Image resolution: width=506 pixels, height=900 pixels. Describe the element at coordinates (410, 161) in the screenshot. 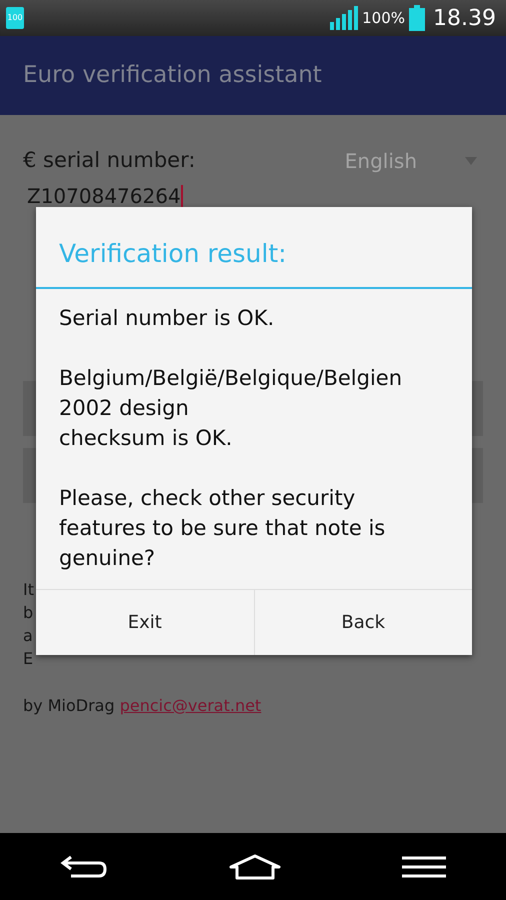

I see `language-dropdown: English` at that location.